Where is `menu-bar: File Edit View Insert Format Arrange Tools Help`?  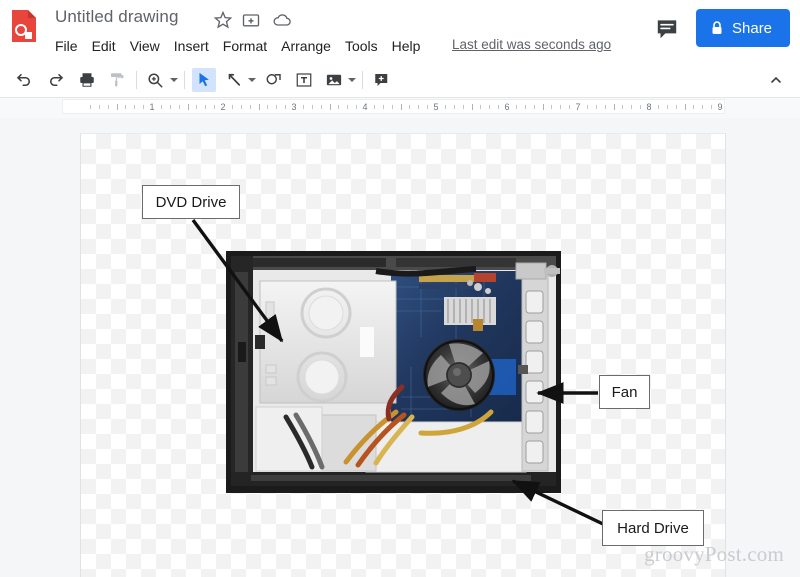
menu-bar: File Edit View Insert Format Arrange Tools Help is located at coordinates (239, 46).